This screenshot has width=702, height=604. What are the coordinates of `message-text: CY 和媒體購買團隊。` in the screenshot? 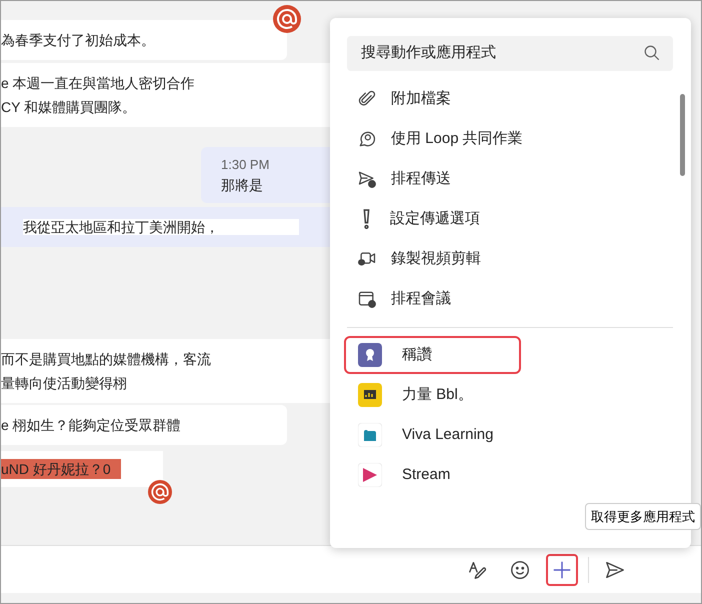 It's located at (68, 107).